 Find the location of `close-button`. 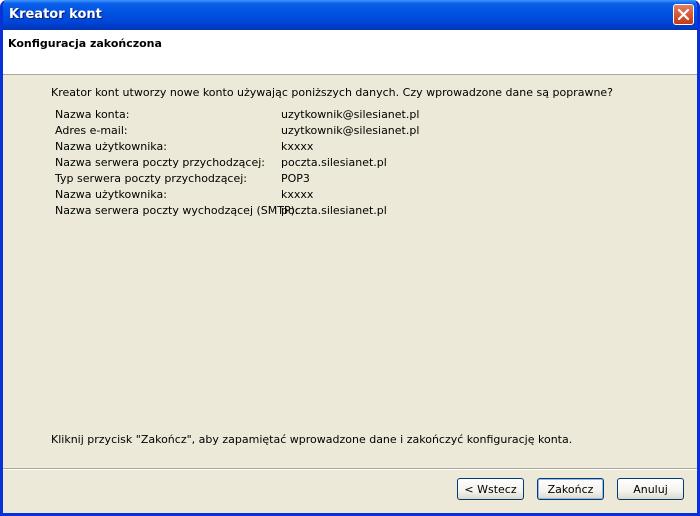

close-button is located at coordinates (683, 14).